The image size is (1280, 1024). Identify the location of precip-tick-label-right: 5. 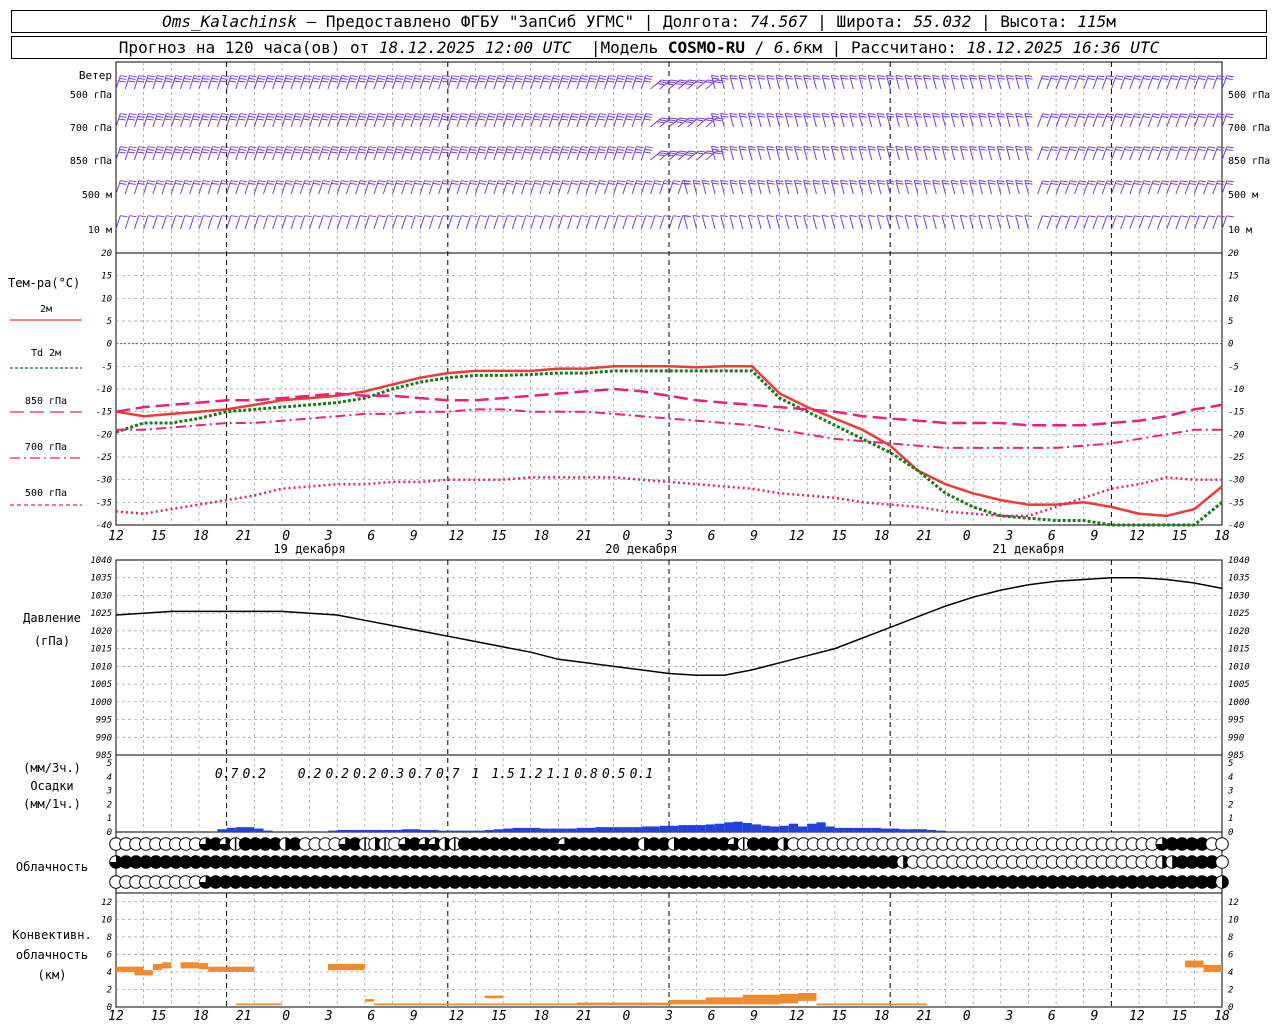
(1230, 764).